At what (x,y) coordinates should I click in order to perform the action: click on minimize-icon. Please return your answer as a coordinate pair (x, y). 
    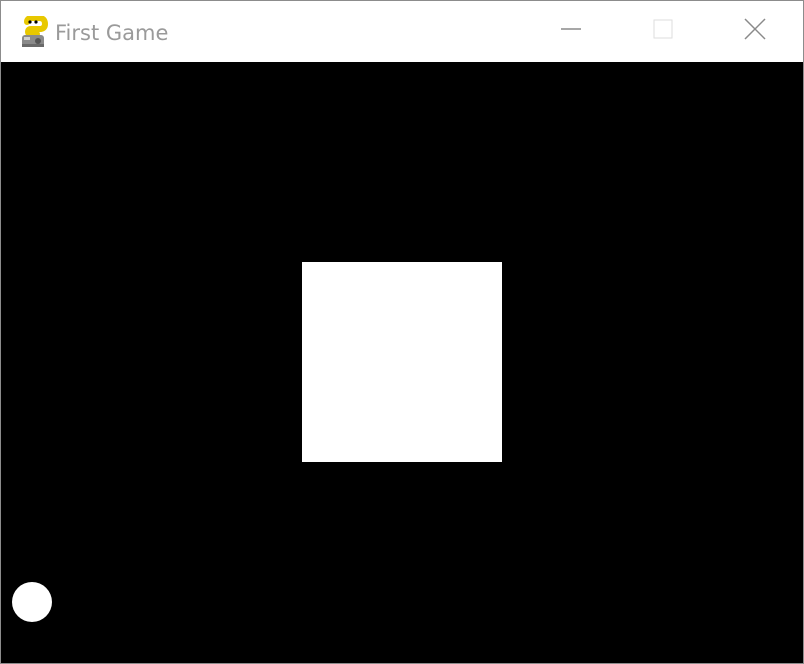
    Looking at the image, I should click on (571, 31).